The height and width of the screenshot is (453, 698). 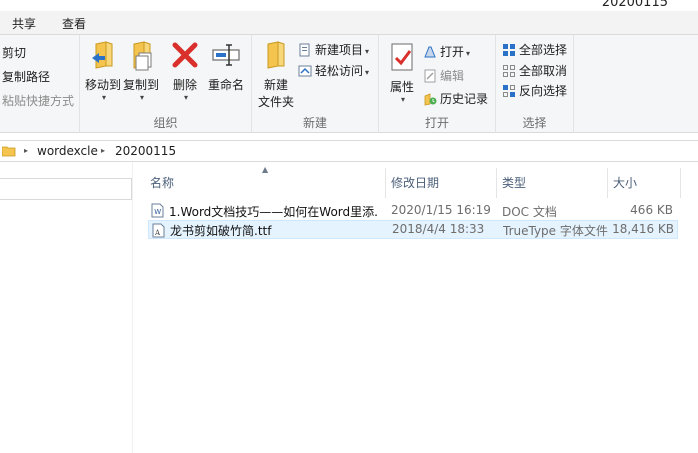 I want to click on copy-to-button: 复制到 ▾, so click(x=141, y=70).